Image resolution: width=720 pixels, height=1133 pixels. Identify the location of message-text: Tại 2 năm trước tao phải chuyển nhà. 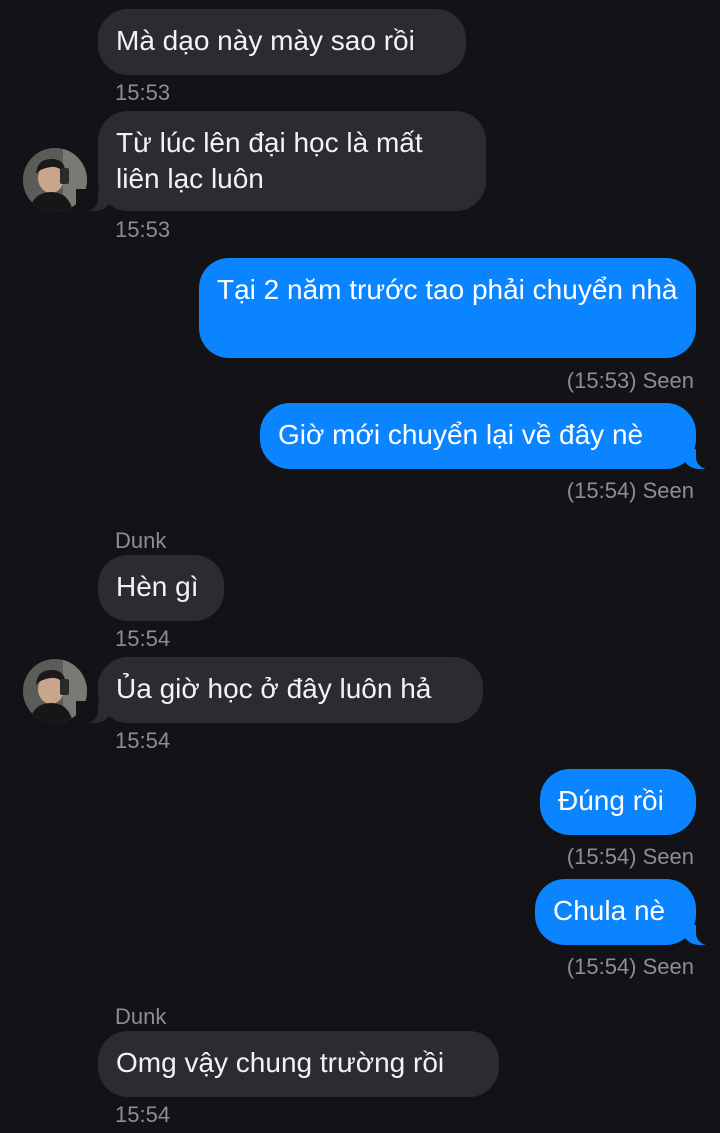
(447, 289).